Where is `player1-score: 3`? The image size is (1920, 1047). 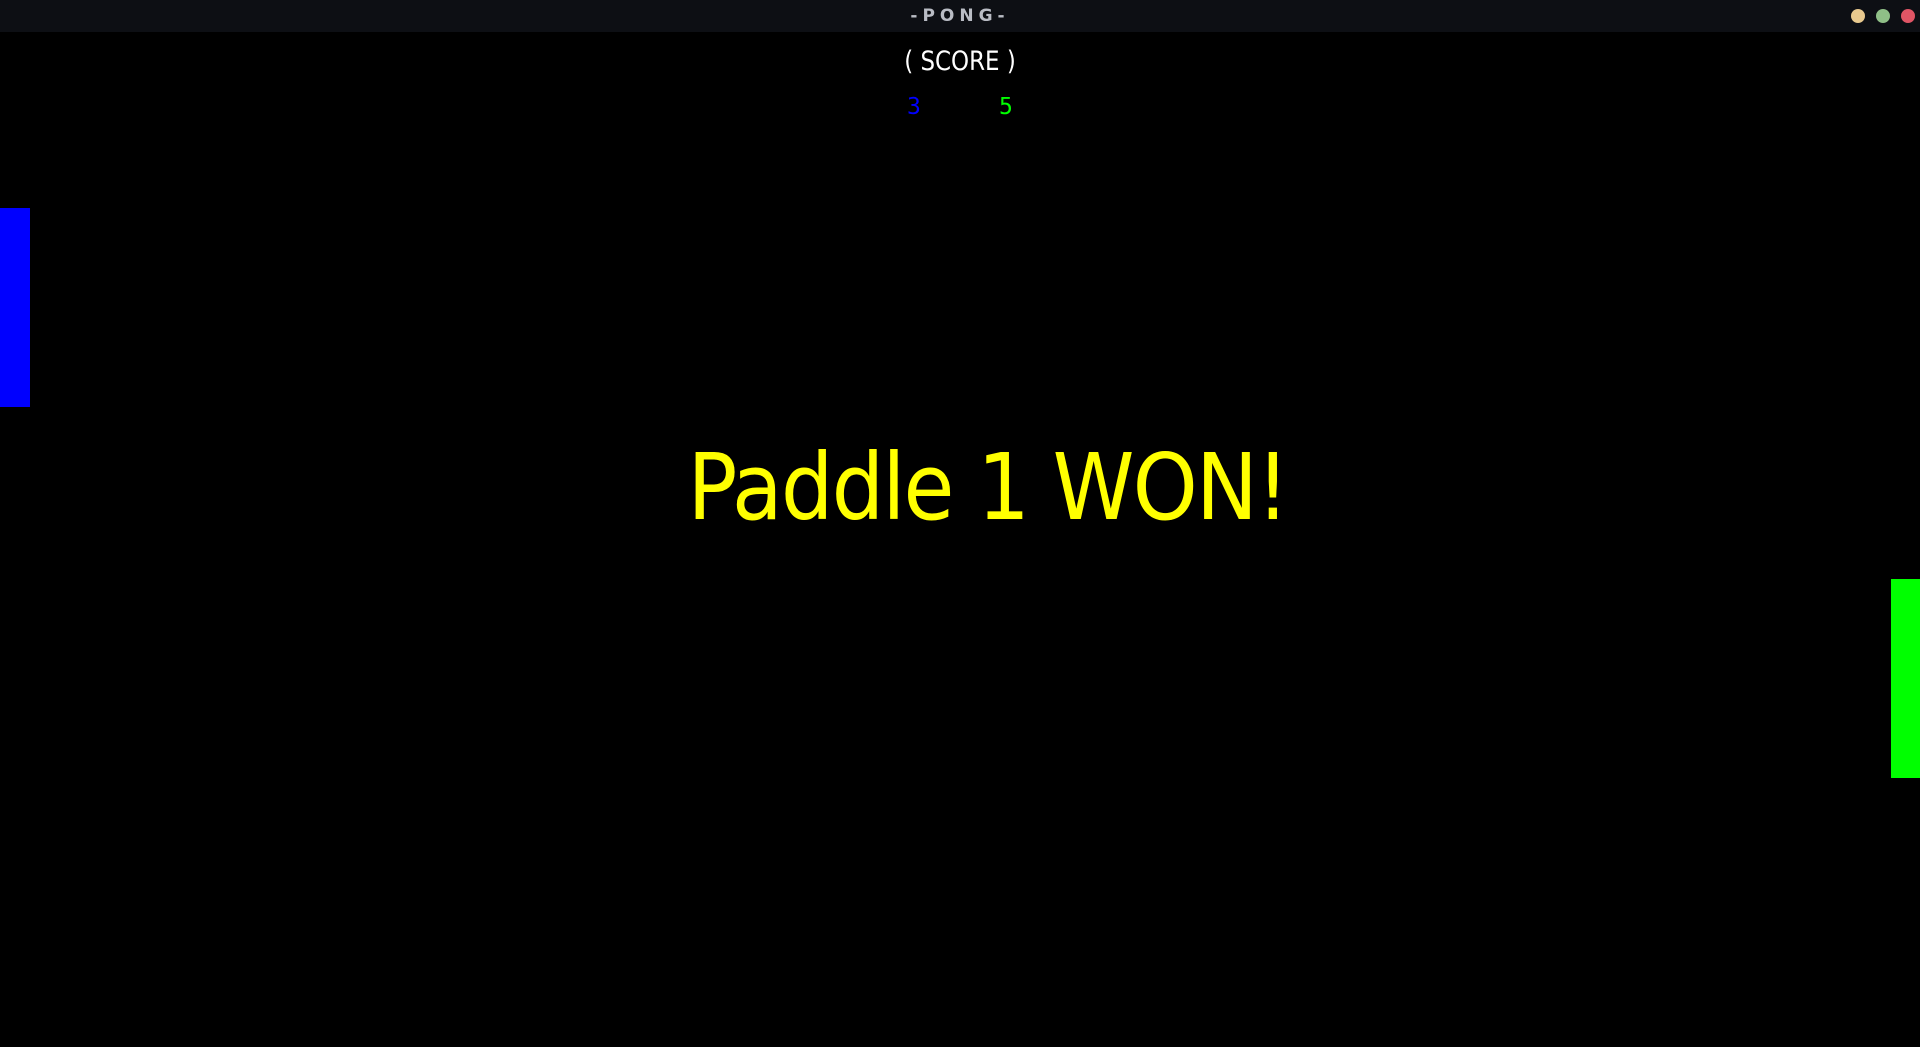
player1-score: 3 is located at coordinates (914, 107).